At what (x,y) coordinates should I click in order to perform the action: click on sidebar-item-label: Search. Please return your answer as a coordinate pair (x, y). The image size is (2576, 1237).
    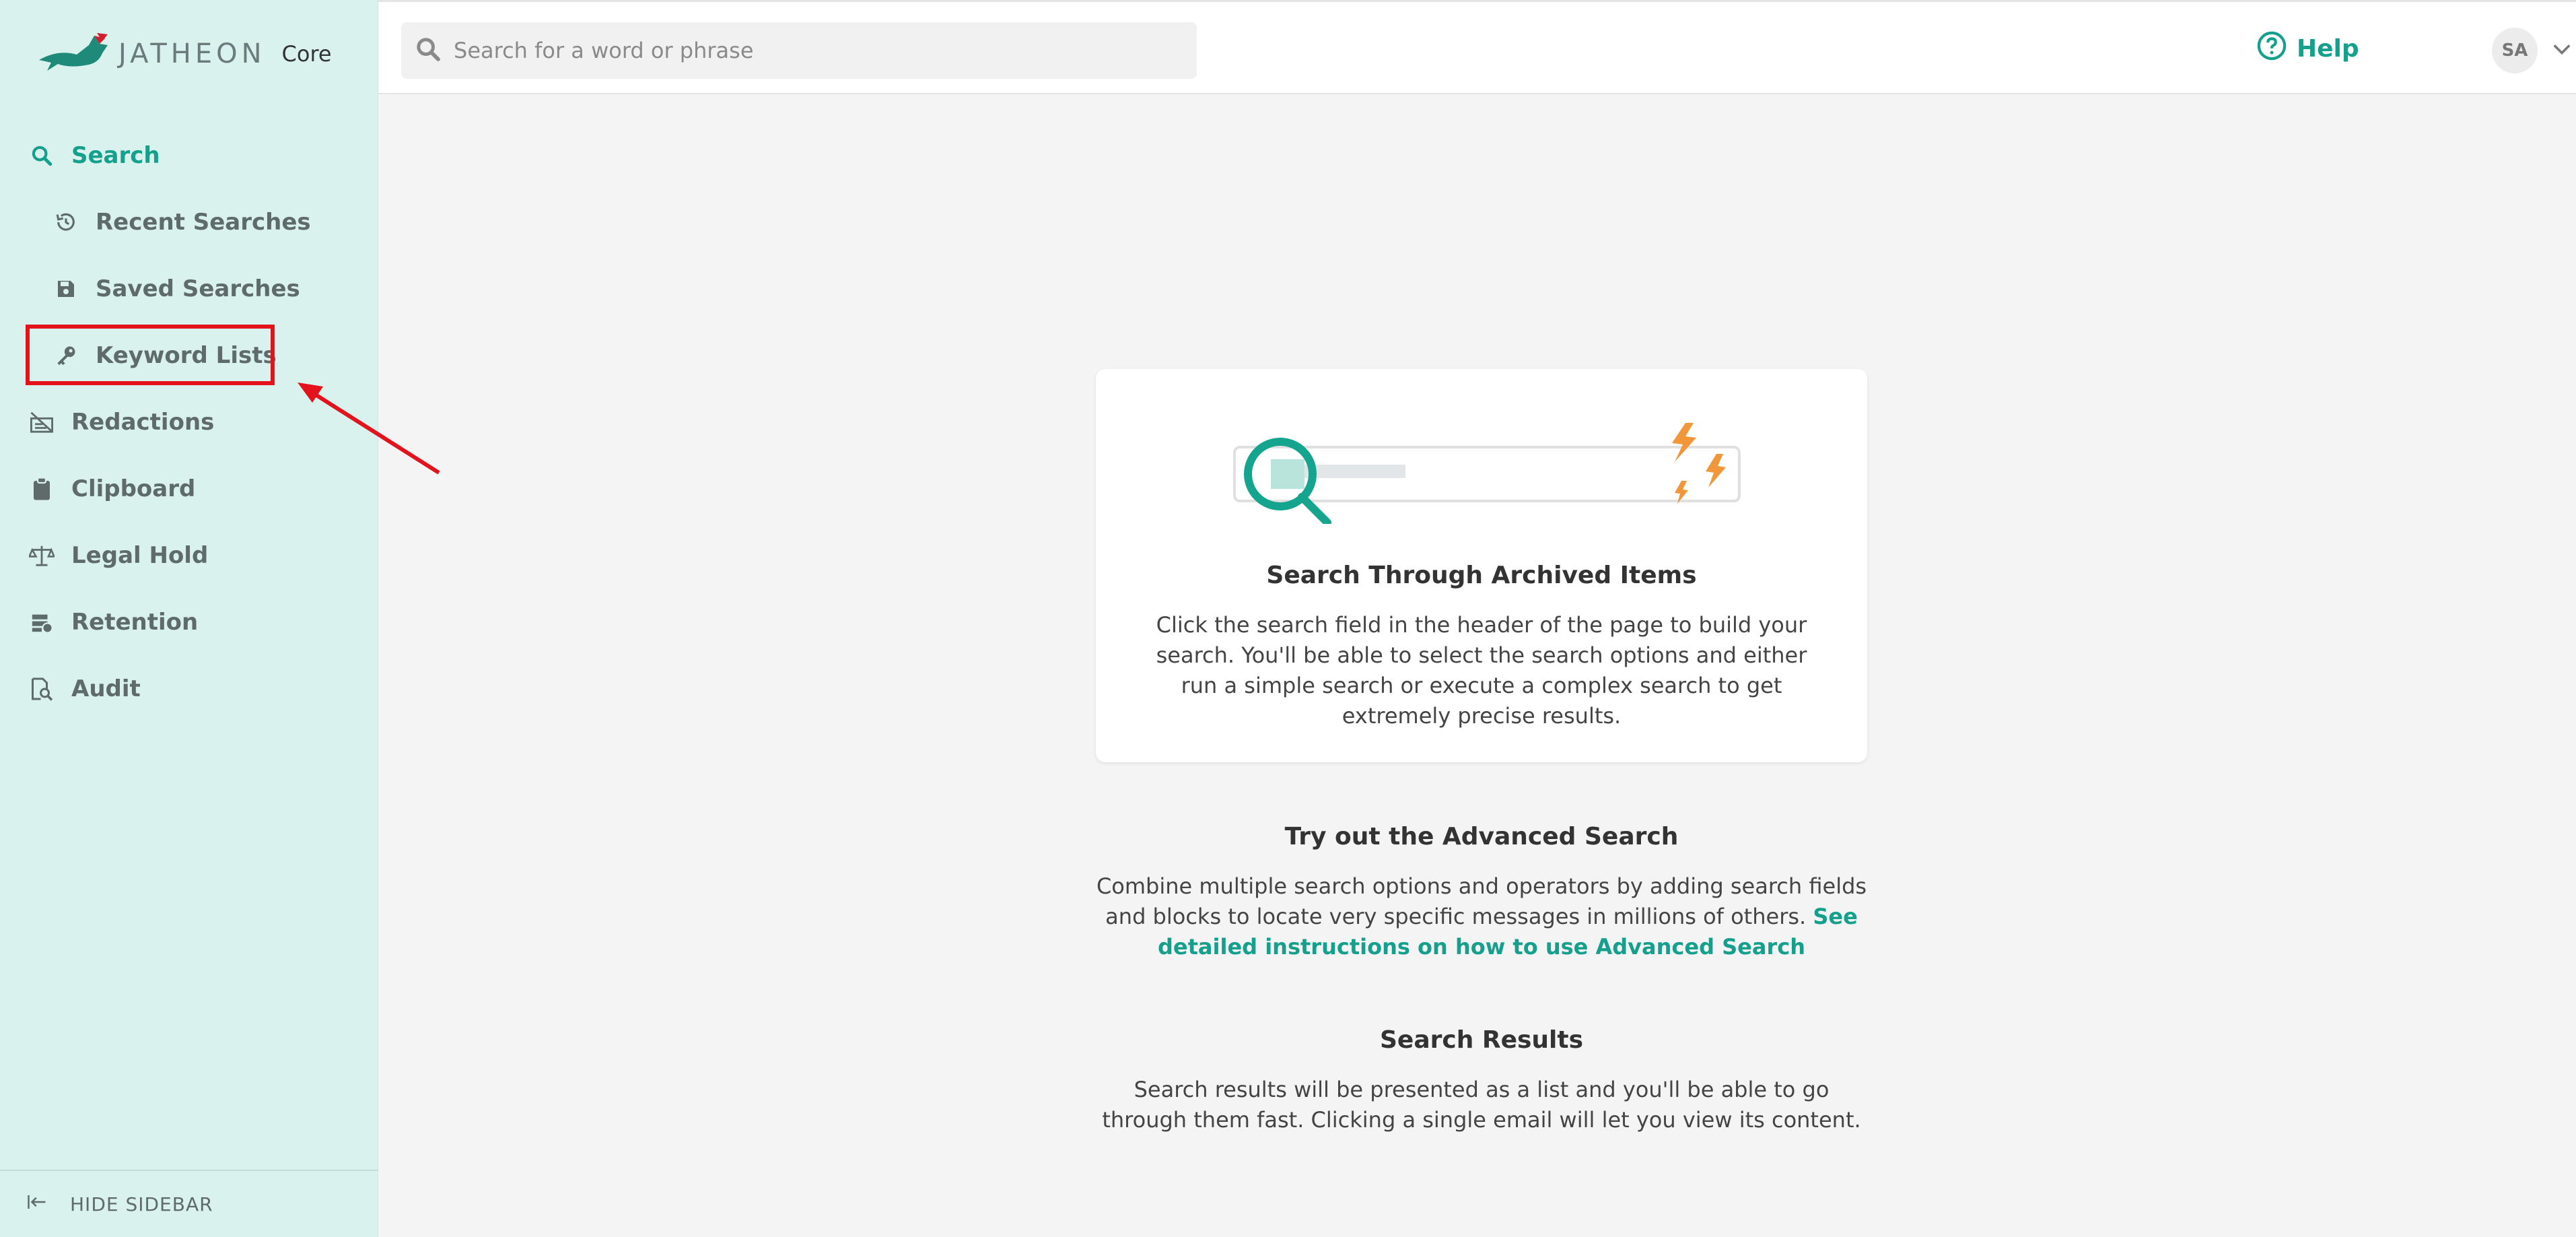
    Looking at the image, I should click on (115, 155).